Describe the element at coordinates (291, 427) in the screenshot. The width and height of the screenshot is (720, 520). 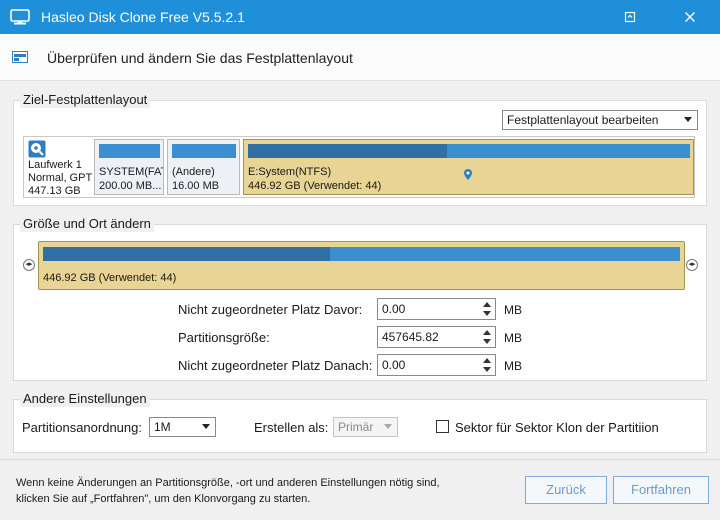
I see `create-as-label: Erstellen als:` at that location.